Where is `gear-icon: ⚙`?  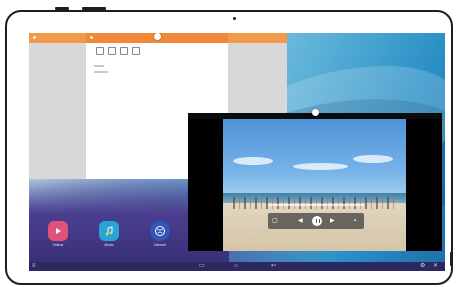
gear-icon: ⚙ is located at coordinates (422, 266).